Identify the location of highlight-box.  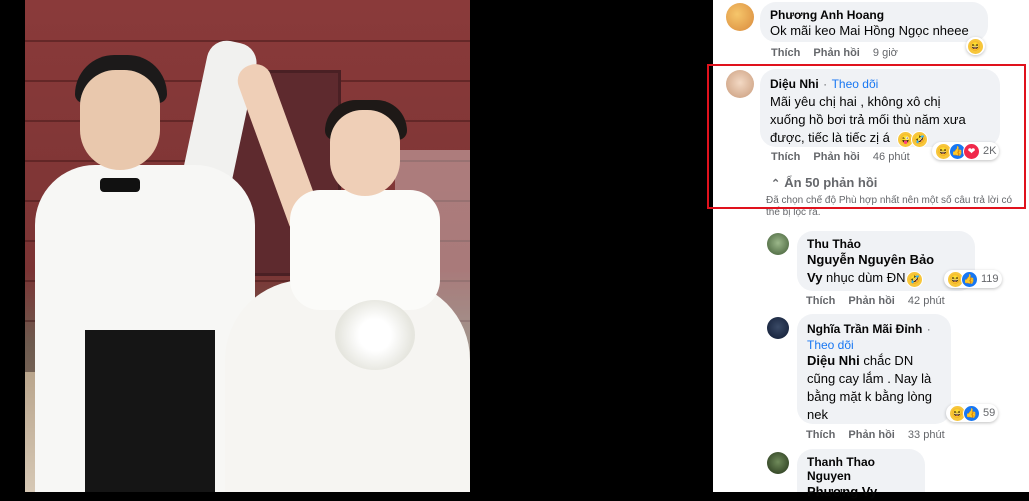
(866, 136).